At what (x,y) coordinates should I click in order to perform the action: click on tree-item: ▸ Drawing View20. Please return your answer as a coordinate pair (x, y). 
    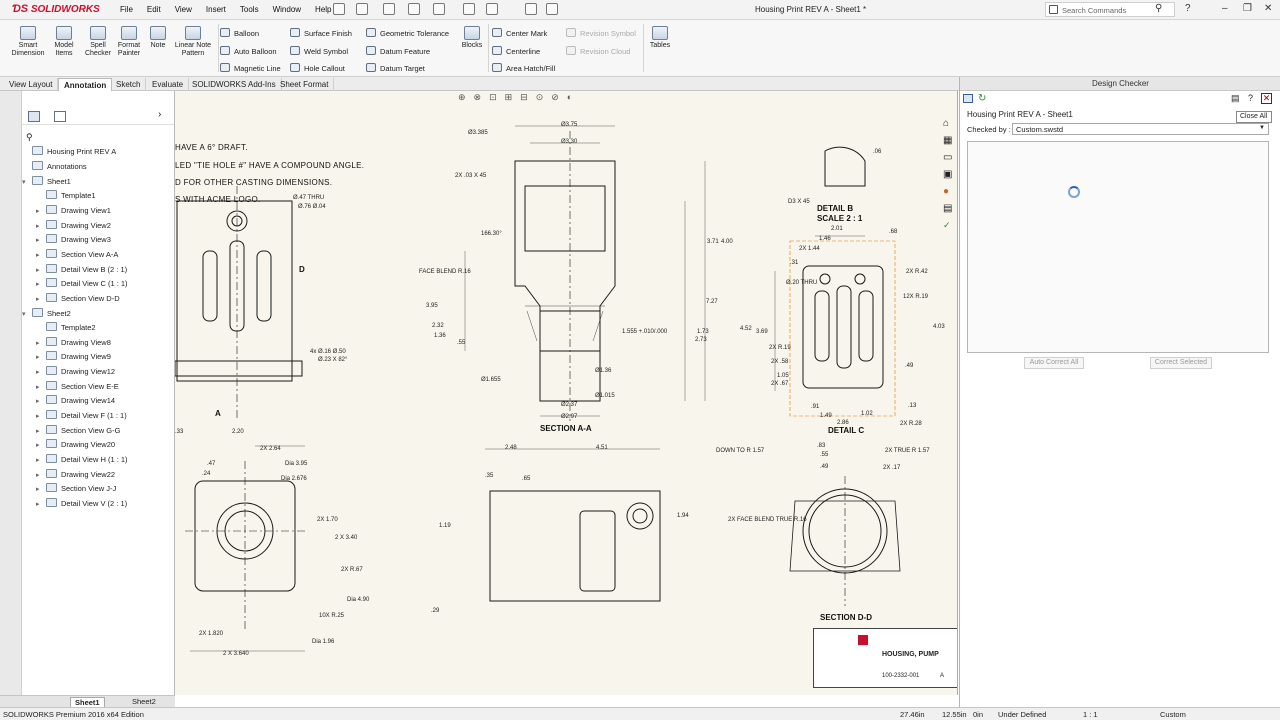
    Looking at the image, I should click on (75, 446).